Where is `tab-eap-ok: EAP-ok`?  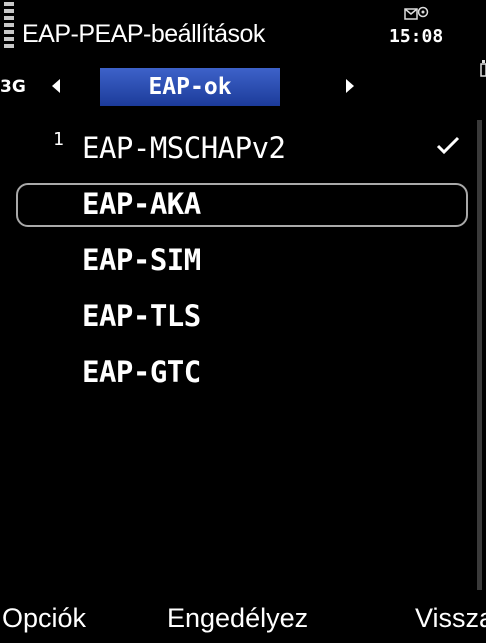
tab-eap-ok: EAP-ok is located at coordinates (190, 87).